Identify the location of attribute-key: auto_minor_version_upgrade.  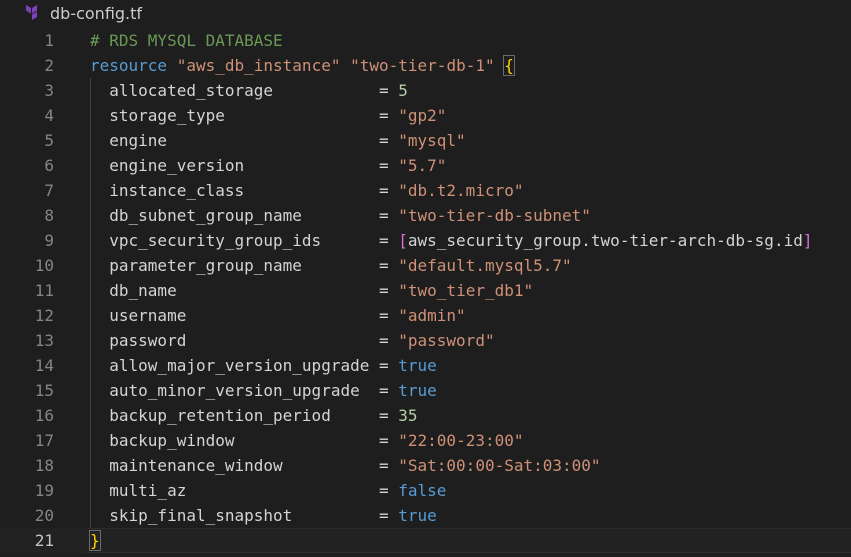
(234, 390).